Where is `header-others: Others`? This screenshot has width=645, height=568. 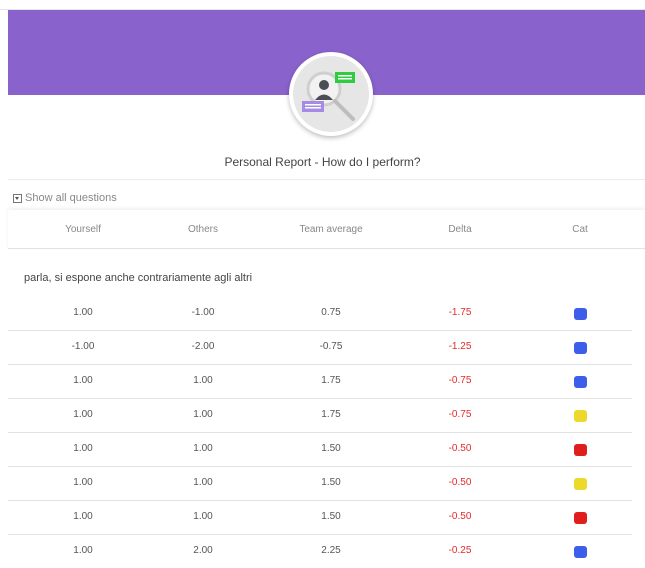
header-others: Others is located at coordinates (202, 229).